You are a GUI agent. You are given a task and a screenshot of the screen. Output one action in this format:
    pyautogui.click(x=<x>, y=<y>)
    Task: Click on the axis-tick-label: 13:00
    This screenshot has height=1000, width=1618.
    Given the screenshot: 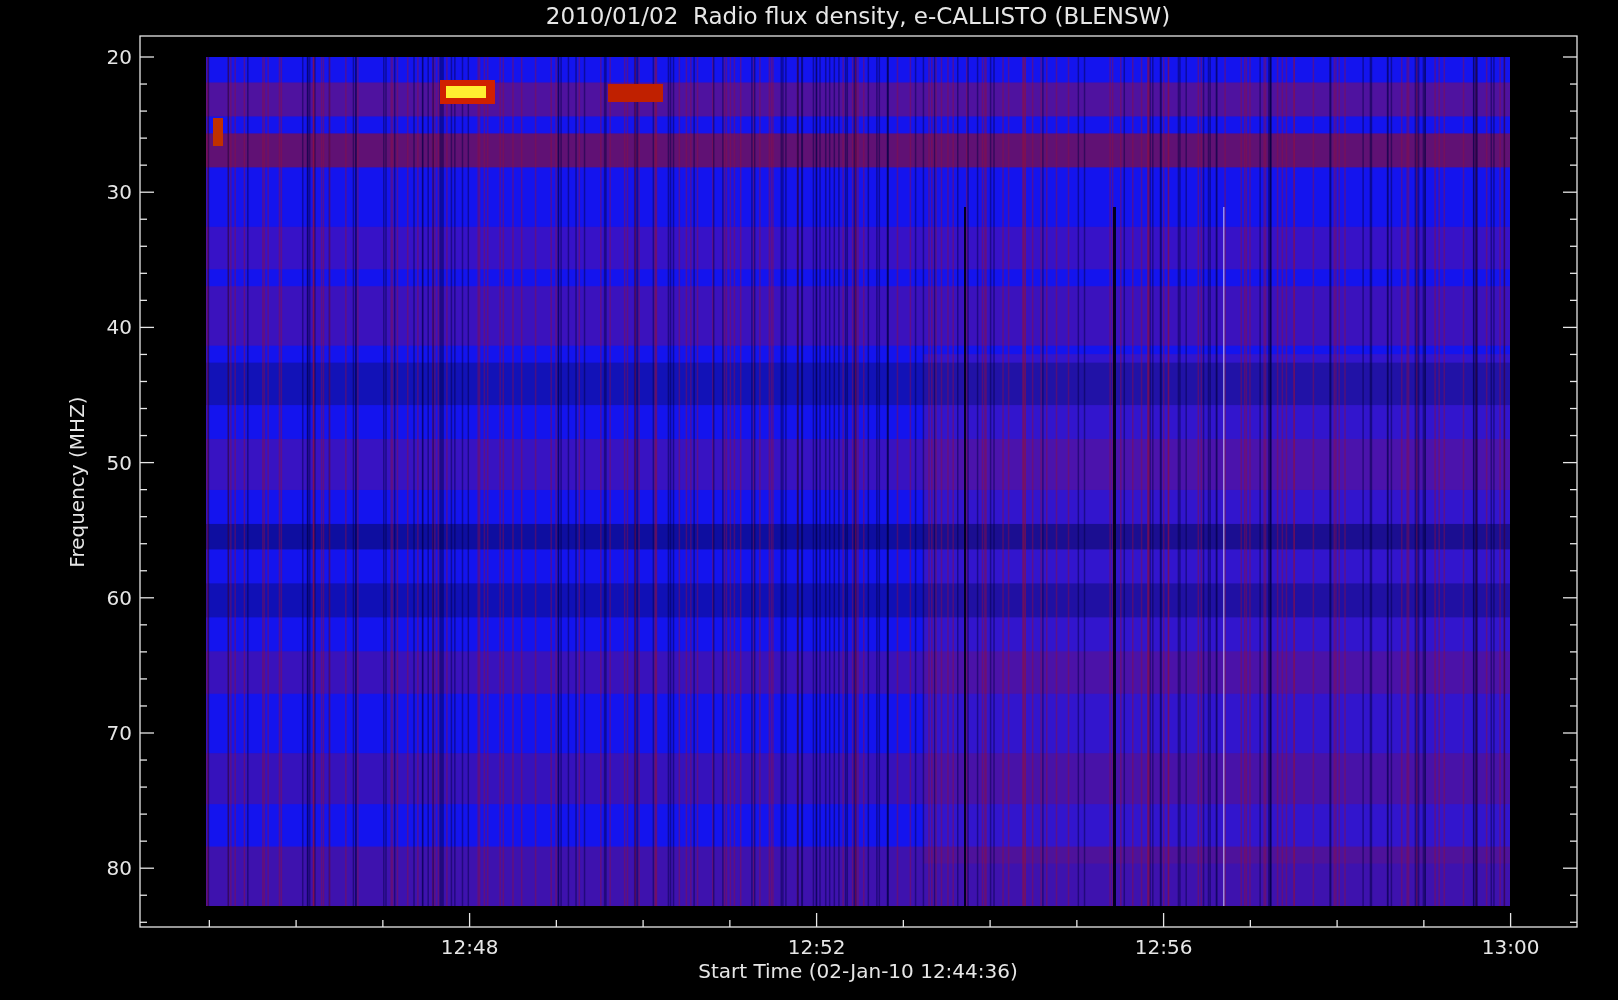 What is the action you would take?
    pyautogui.click(x=1510, y=947)
    